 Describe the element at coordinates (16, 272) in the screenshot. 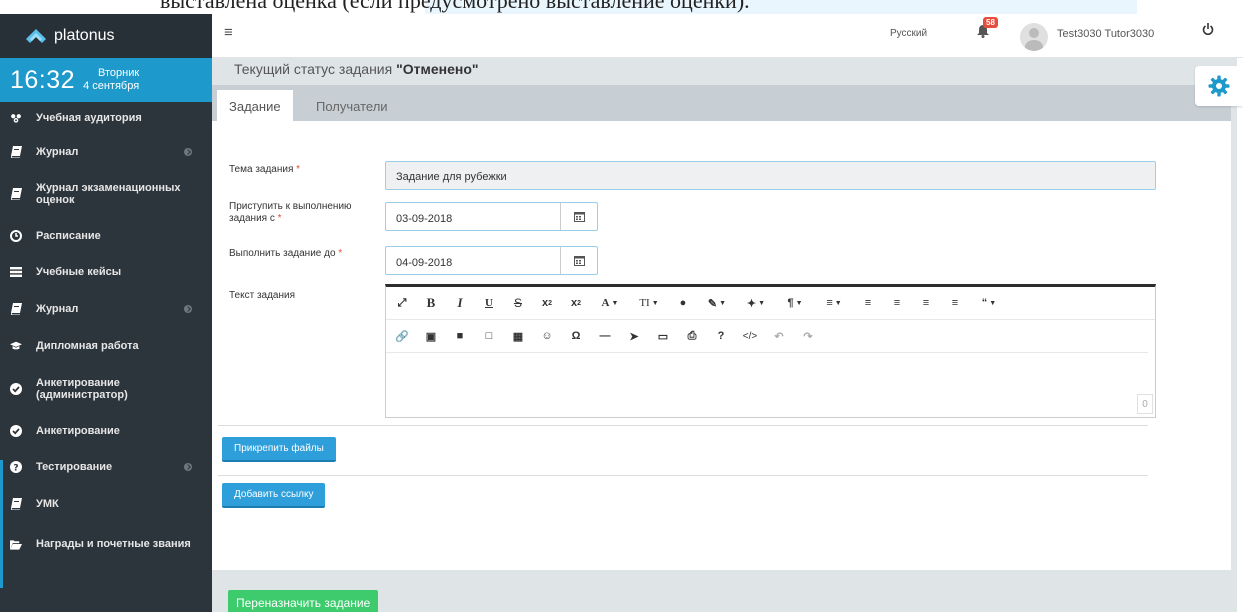

I see `list-icon` at that location.